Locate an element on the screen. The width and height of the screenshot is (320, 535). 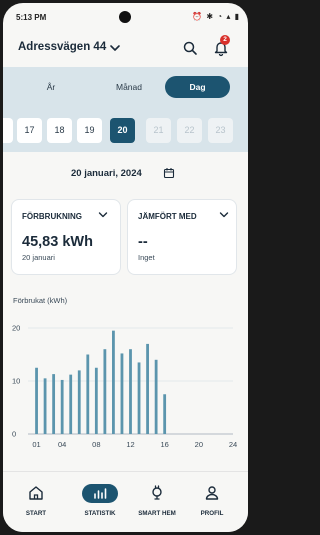
selected-date-row: 20 januari, 2024 is located at coordinates (125, 174).